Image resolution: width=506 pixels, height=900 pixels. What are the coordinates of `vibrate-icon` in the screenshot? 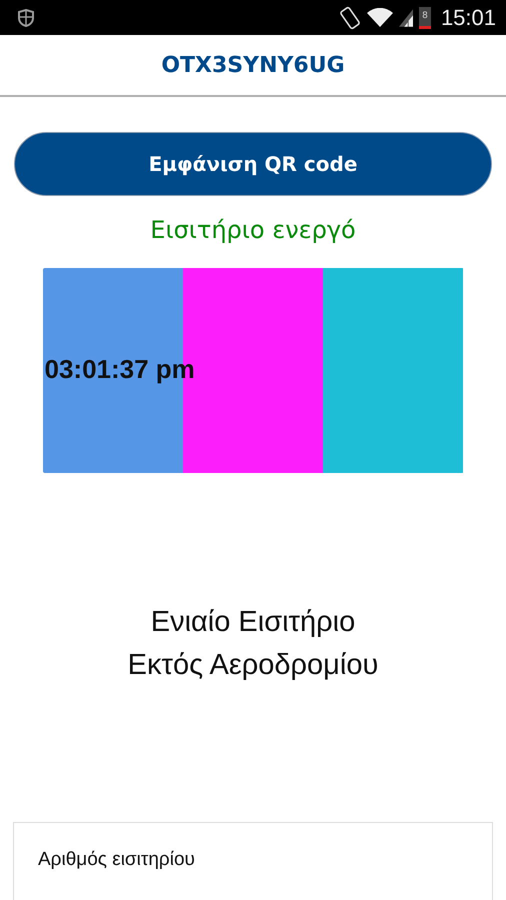 It's located at (349, 18).